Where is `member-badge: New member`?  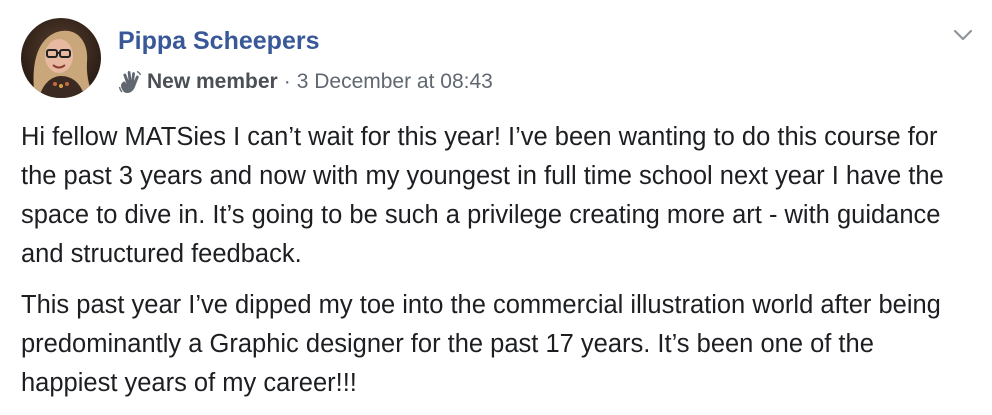 member-badge: New member is located at coordinates (212, 82).